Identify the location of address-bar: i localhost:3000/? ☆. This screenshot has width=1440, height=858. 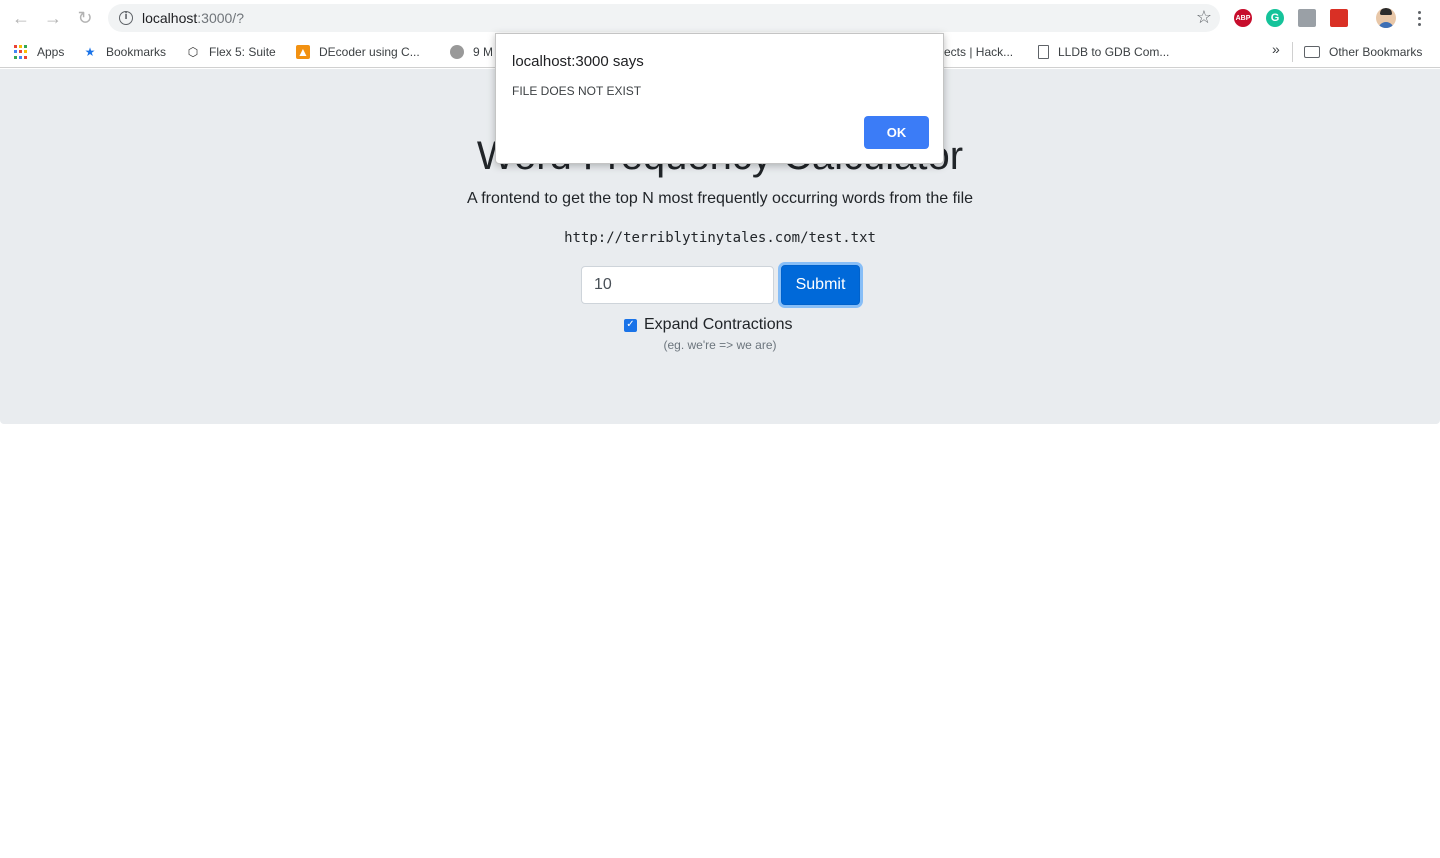
(664, 18).